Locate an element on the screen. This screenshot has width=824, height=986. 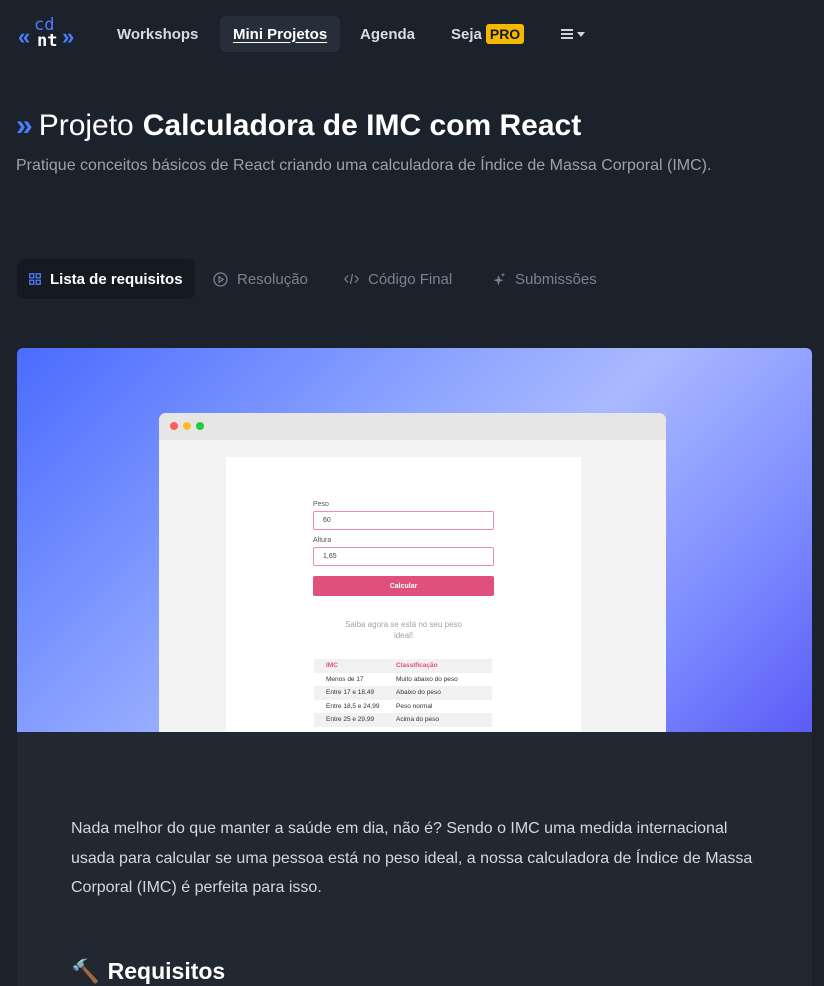
table-row: Entre 25 e 29,99 Acima do peso is located at coordinates (403, 720).